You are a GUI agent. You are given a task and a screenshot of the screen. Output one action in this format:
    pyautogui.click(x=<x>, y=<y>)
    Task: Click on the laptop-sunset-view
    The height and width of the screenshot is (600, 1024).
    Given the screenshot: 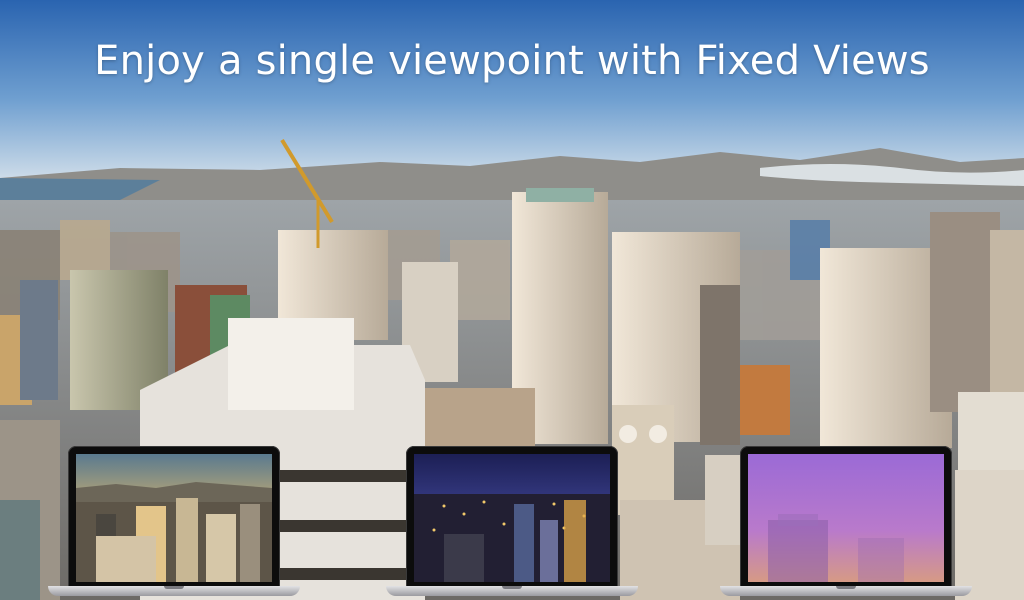 What is the action you would take?
    pyautogui.click(x=174, y=521)
    